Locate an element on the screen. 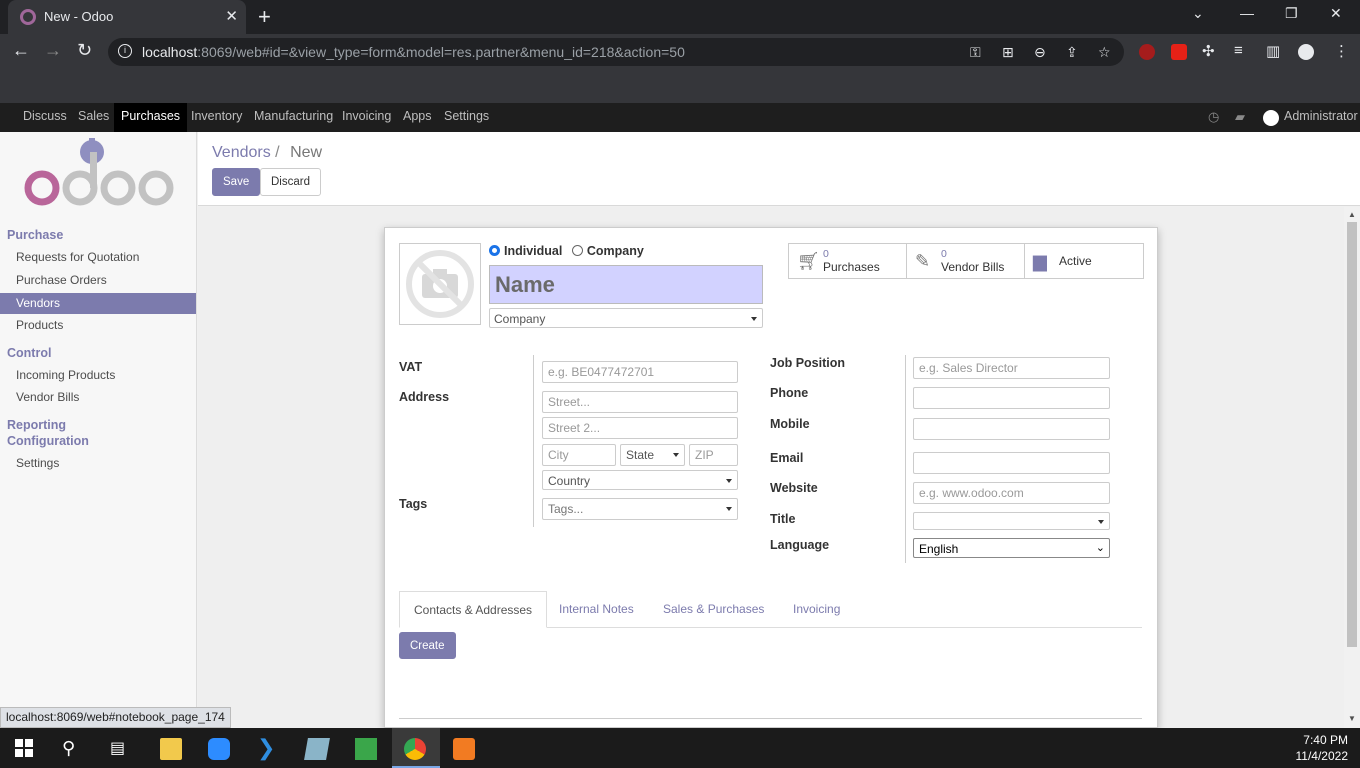 This screenshot has height=768, width=1360. task-view-icon: ▤ is located at coordinates (121, 749).